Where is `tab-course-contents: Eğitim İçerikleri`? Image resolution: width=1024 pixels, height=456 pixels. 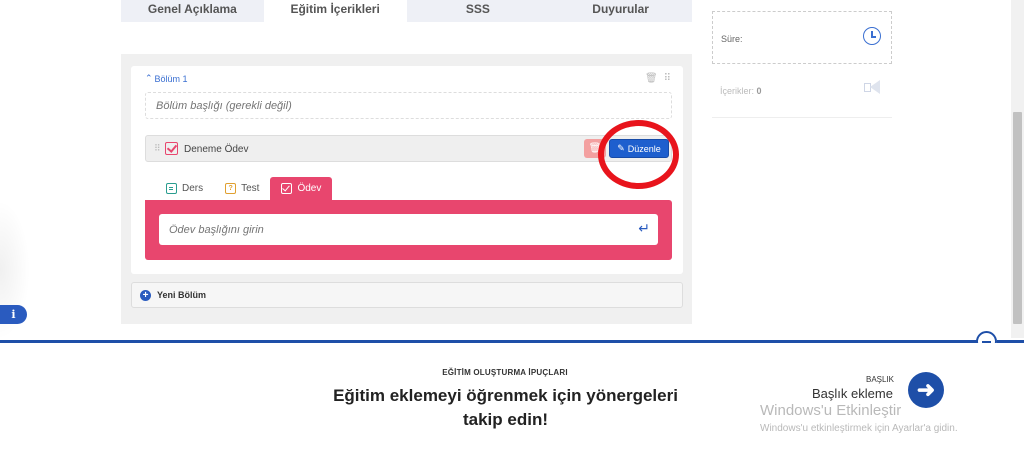 tab-course-contents: Eğitim İçerikleri is located at coordinates (335, 11).